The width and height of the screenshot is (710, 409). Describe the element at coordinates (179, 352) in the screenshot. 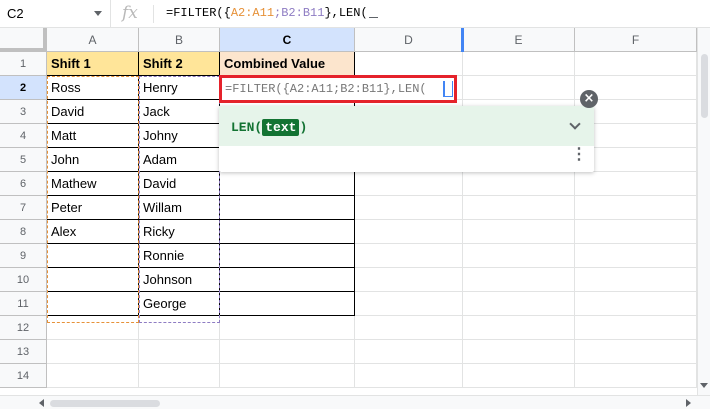

I see `cell-b13` at that location.